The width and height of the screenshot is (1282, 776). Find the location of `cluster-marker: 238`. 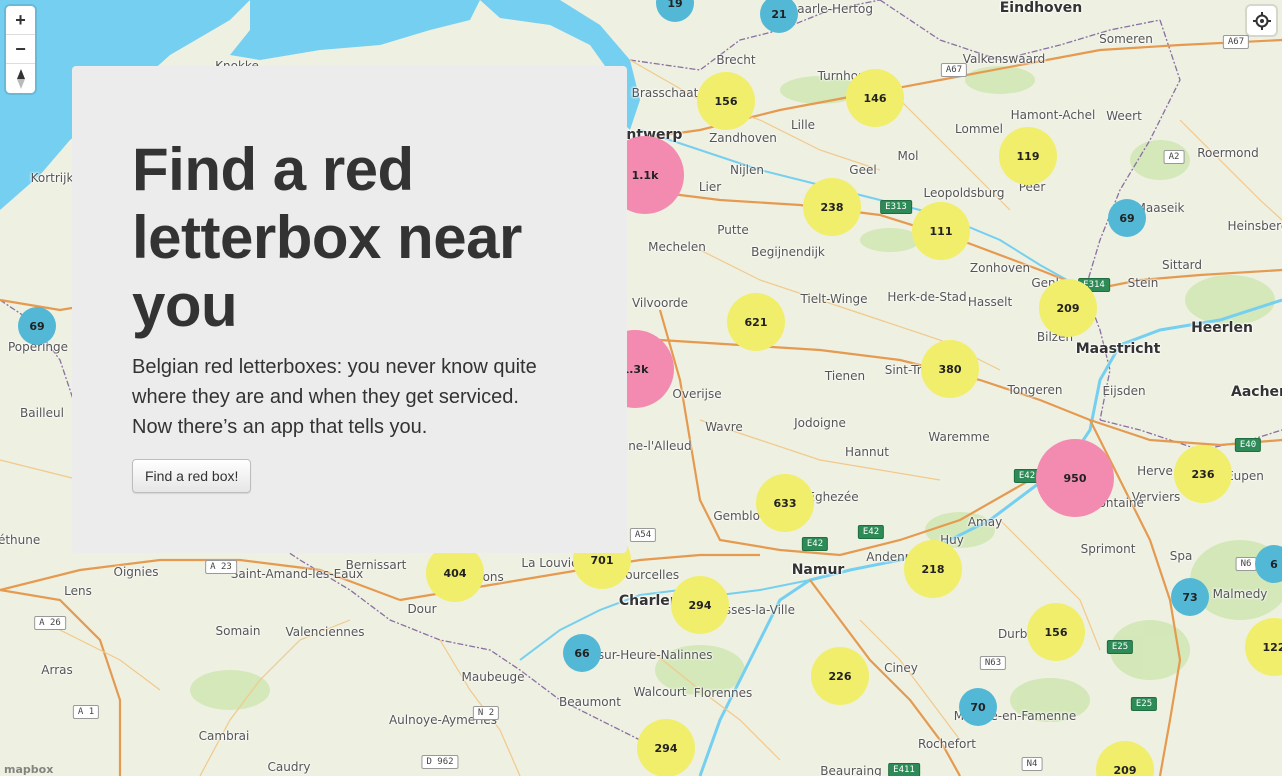

cluster-marker: 238 is located at coordinates (832, 207).